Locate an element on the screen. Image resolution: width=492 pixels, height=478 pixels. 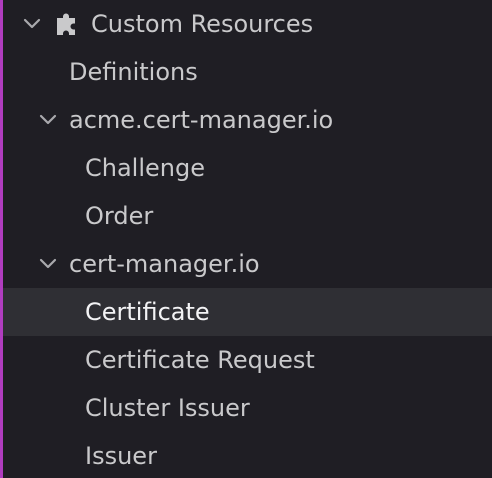
tree-item-certificate-request: Certificate Request is located at coordinates (247, 360).